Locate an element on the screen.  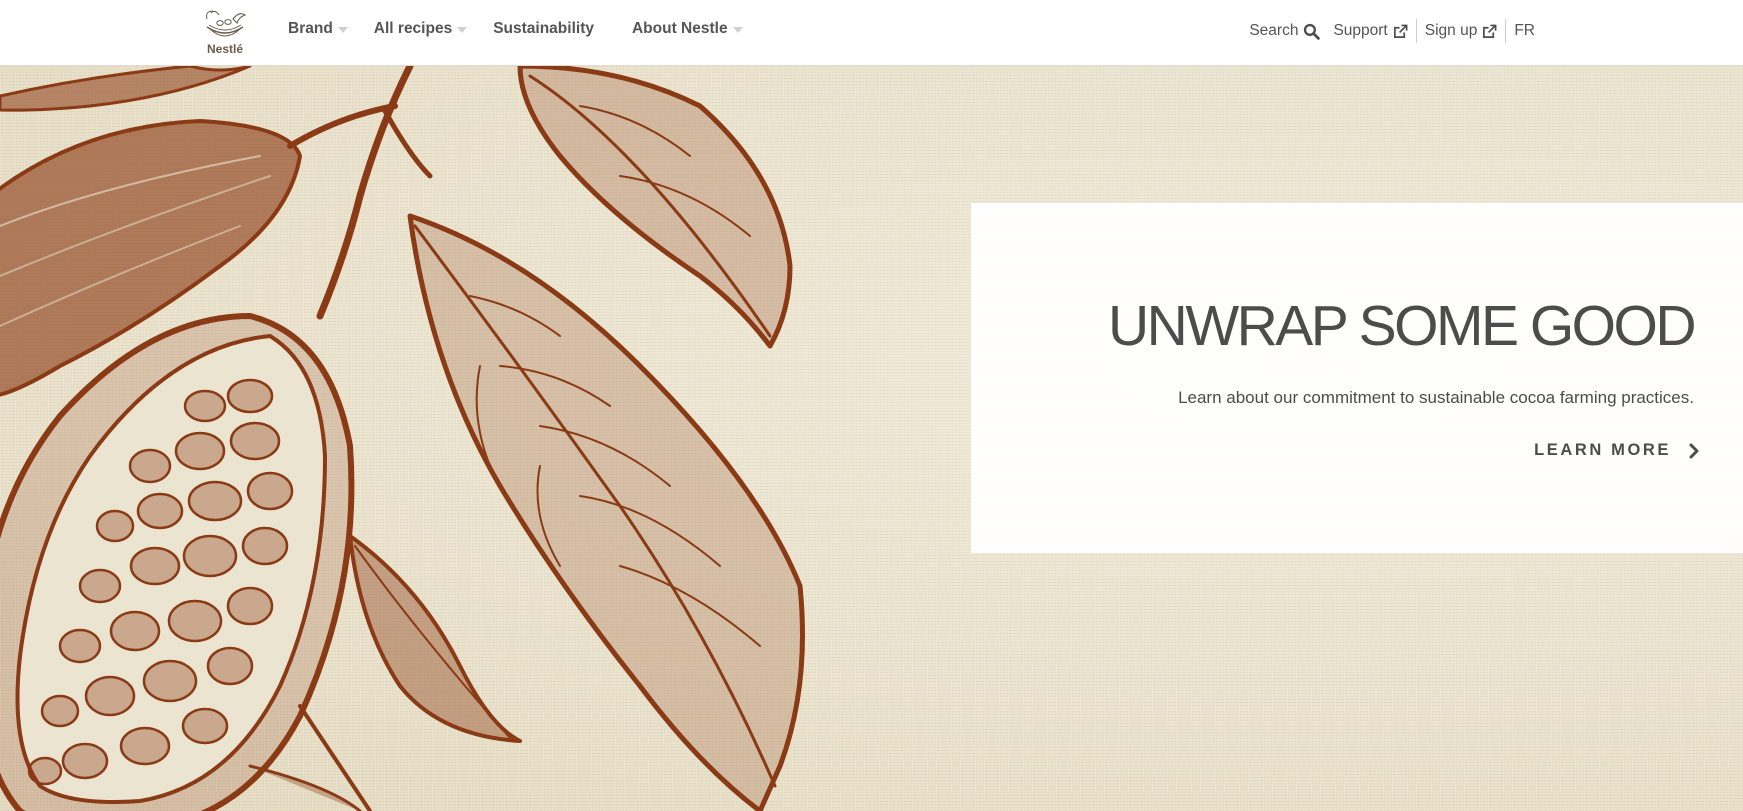
learn-more-link: LEARN MORE is located at coordinates (1617, 450).